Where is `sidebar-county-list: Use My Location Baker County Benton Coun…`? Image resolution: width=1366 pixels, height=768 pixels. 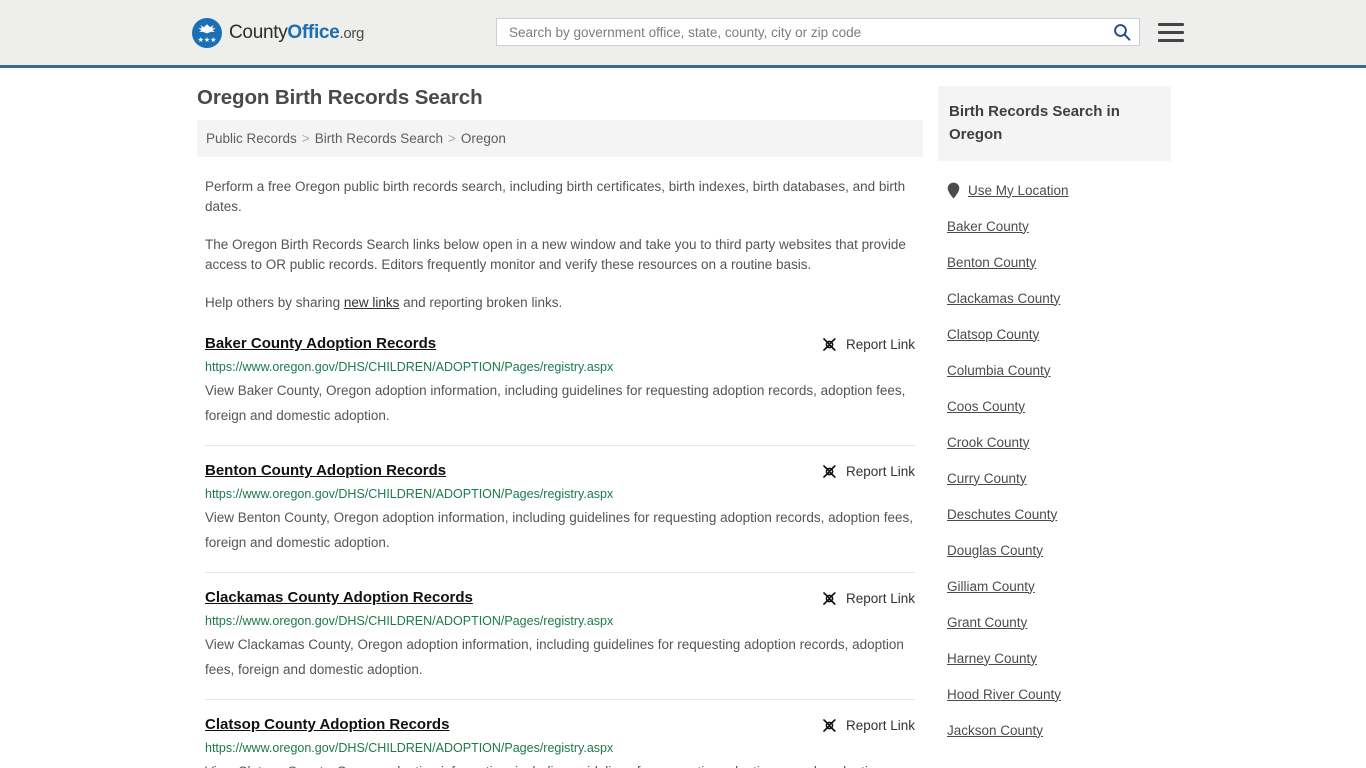
sidebar-county-list: Use My Location Baker County Benton Coun… is located at coordinates (1054, 460).